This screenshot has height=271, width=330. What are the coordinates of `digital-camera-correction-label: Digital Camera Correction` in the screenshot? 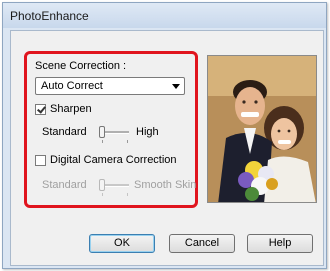 It's located at (113, 160).